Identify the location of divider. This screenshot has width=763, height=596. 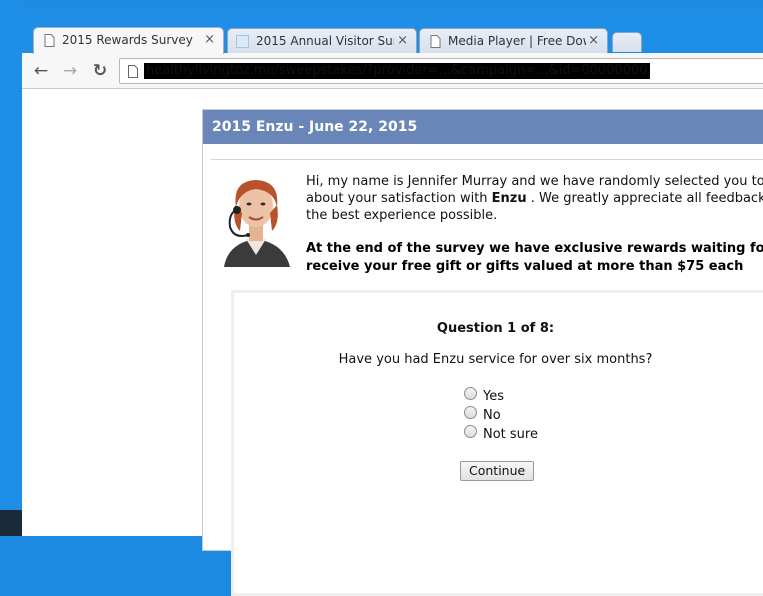
(487, 159).